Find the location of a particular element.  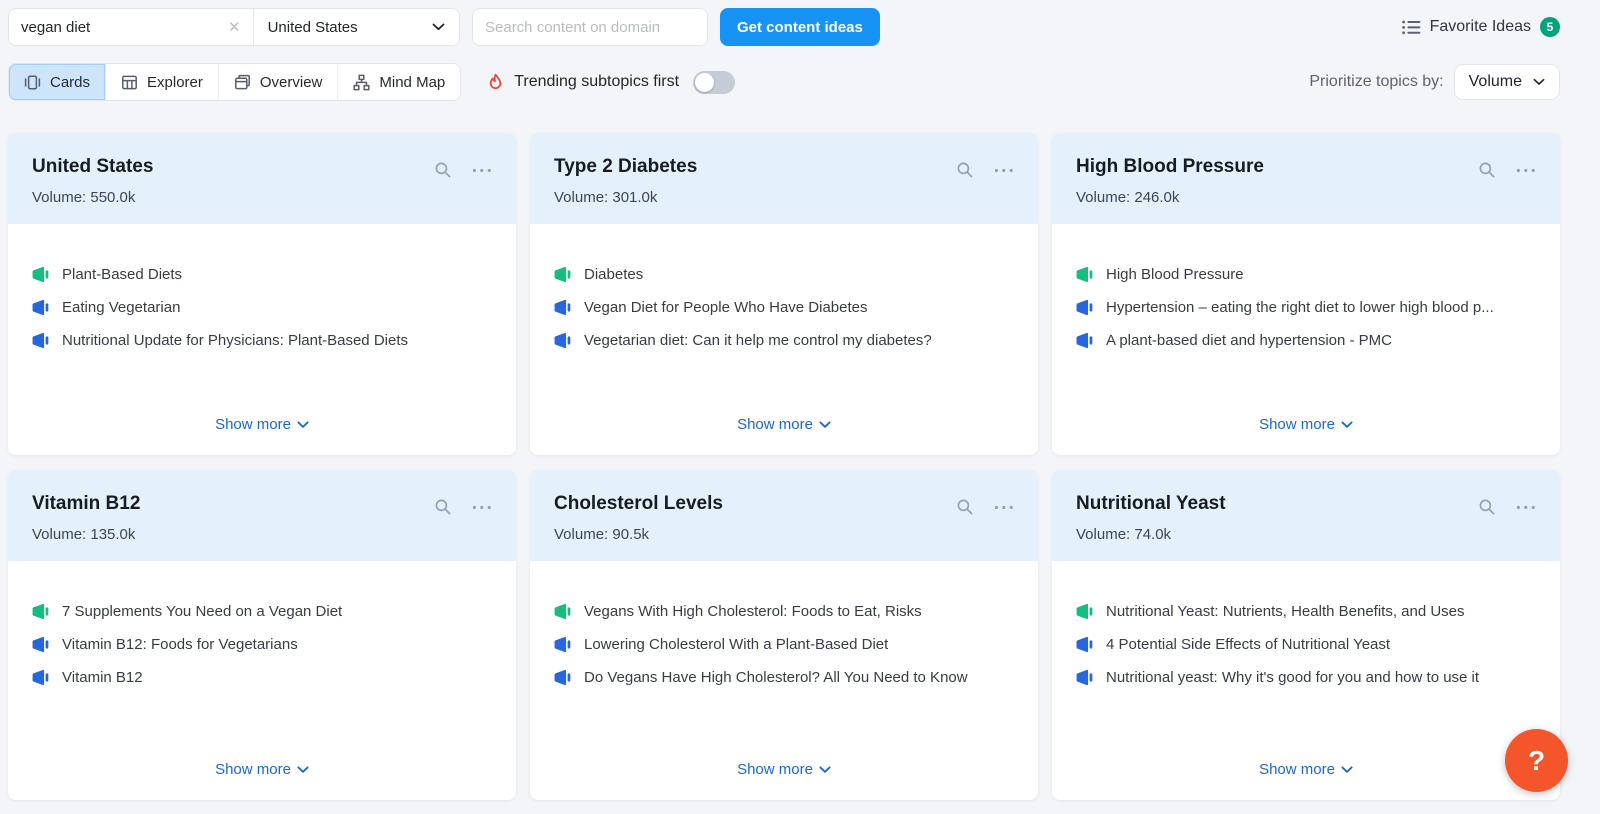

clear-keyword-icon: ✕ is located at coordinates (234, 27).